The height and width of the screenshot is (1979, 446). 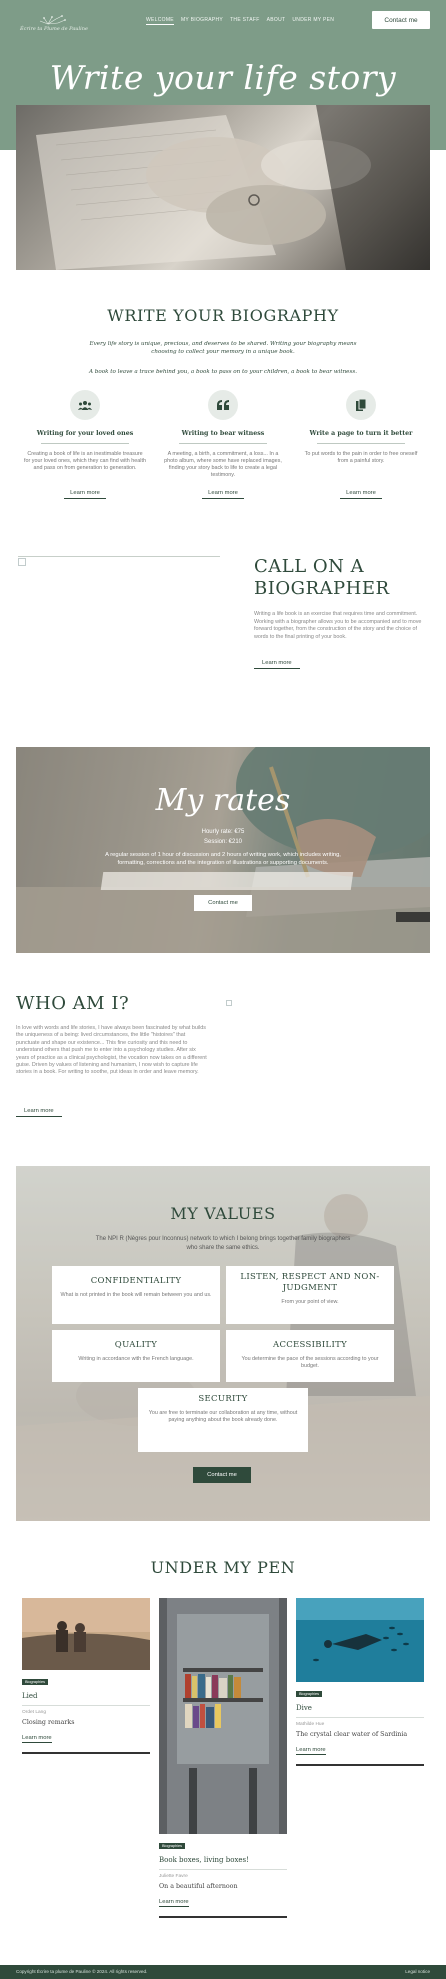 What do you see at coordinates (54, 29) in the screenshot?
I see `logo-text: Écrire ta Plume de Pauline` at bounding box center [54, 29].